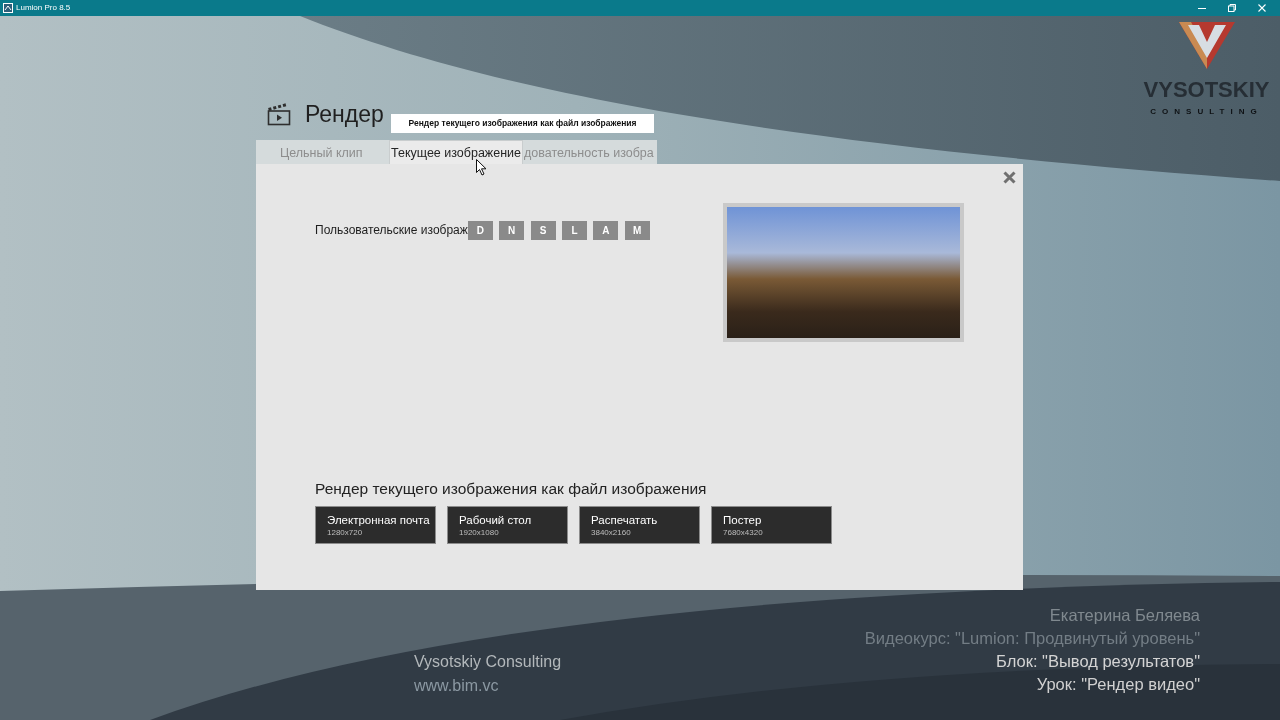  I want to click on credit-line: Урок: "Рендер видео", so click(1118, 684).